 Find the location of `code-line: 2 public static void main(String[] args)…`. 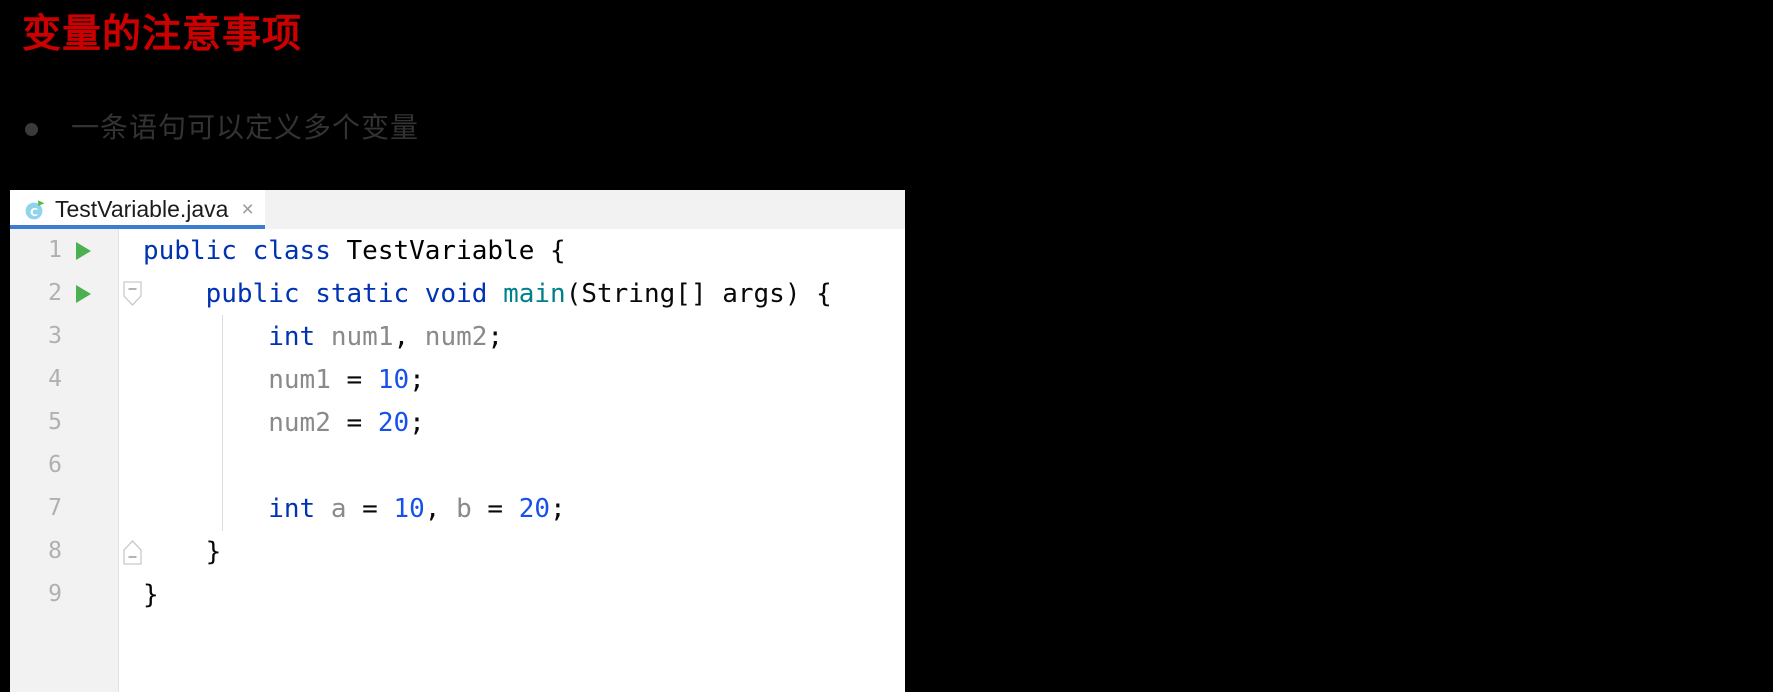

code-line: 2 public static void main(String[] args)… is located at coordinates (457, 293).